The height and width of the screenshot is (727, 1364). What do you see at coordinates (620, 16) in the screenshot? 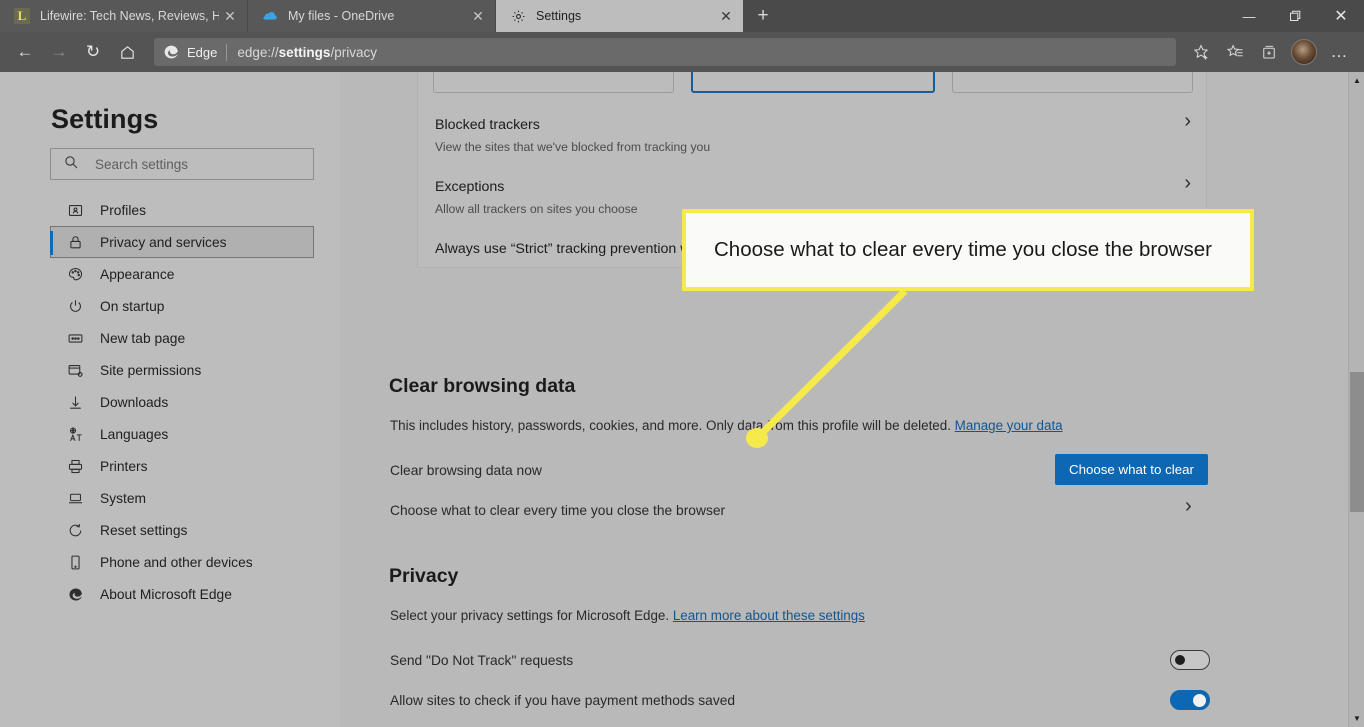
I see `browser-tab-settings: Settings ✕` at bounding box center [620, 16].